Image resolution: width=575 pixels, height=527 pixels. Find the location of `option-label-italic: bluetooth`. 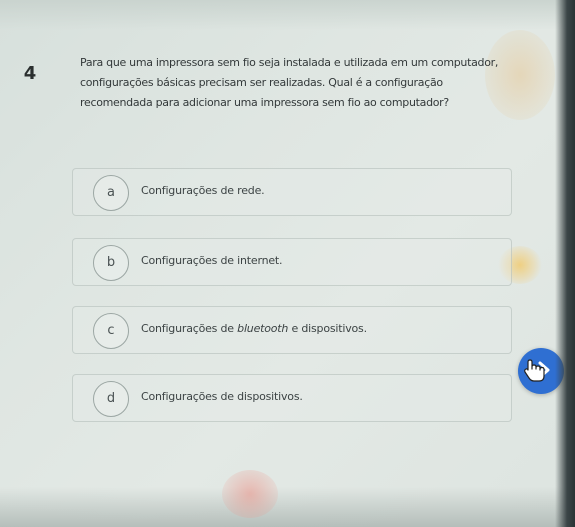

option-label-italic: bluetooth is located at coordinates (263, 328).